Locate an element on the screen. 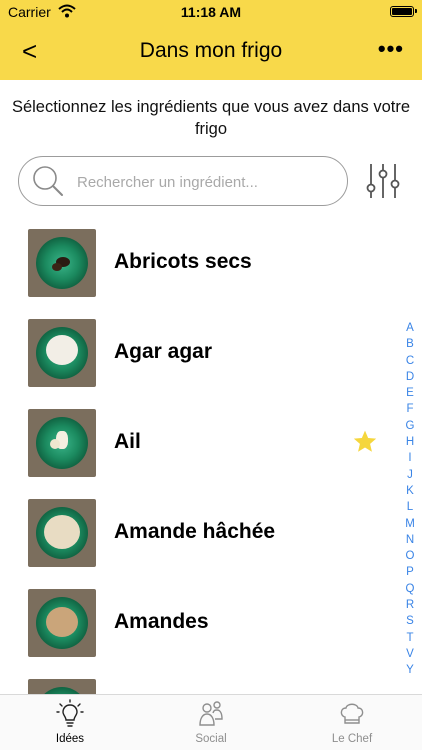 The image size is (422, 750). page-title: Dans mon frigo is located at coordinates (211, 50).